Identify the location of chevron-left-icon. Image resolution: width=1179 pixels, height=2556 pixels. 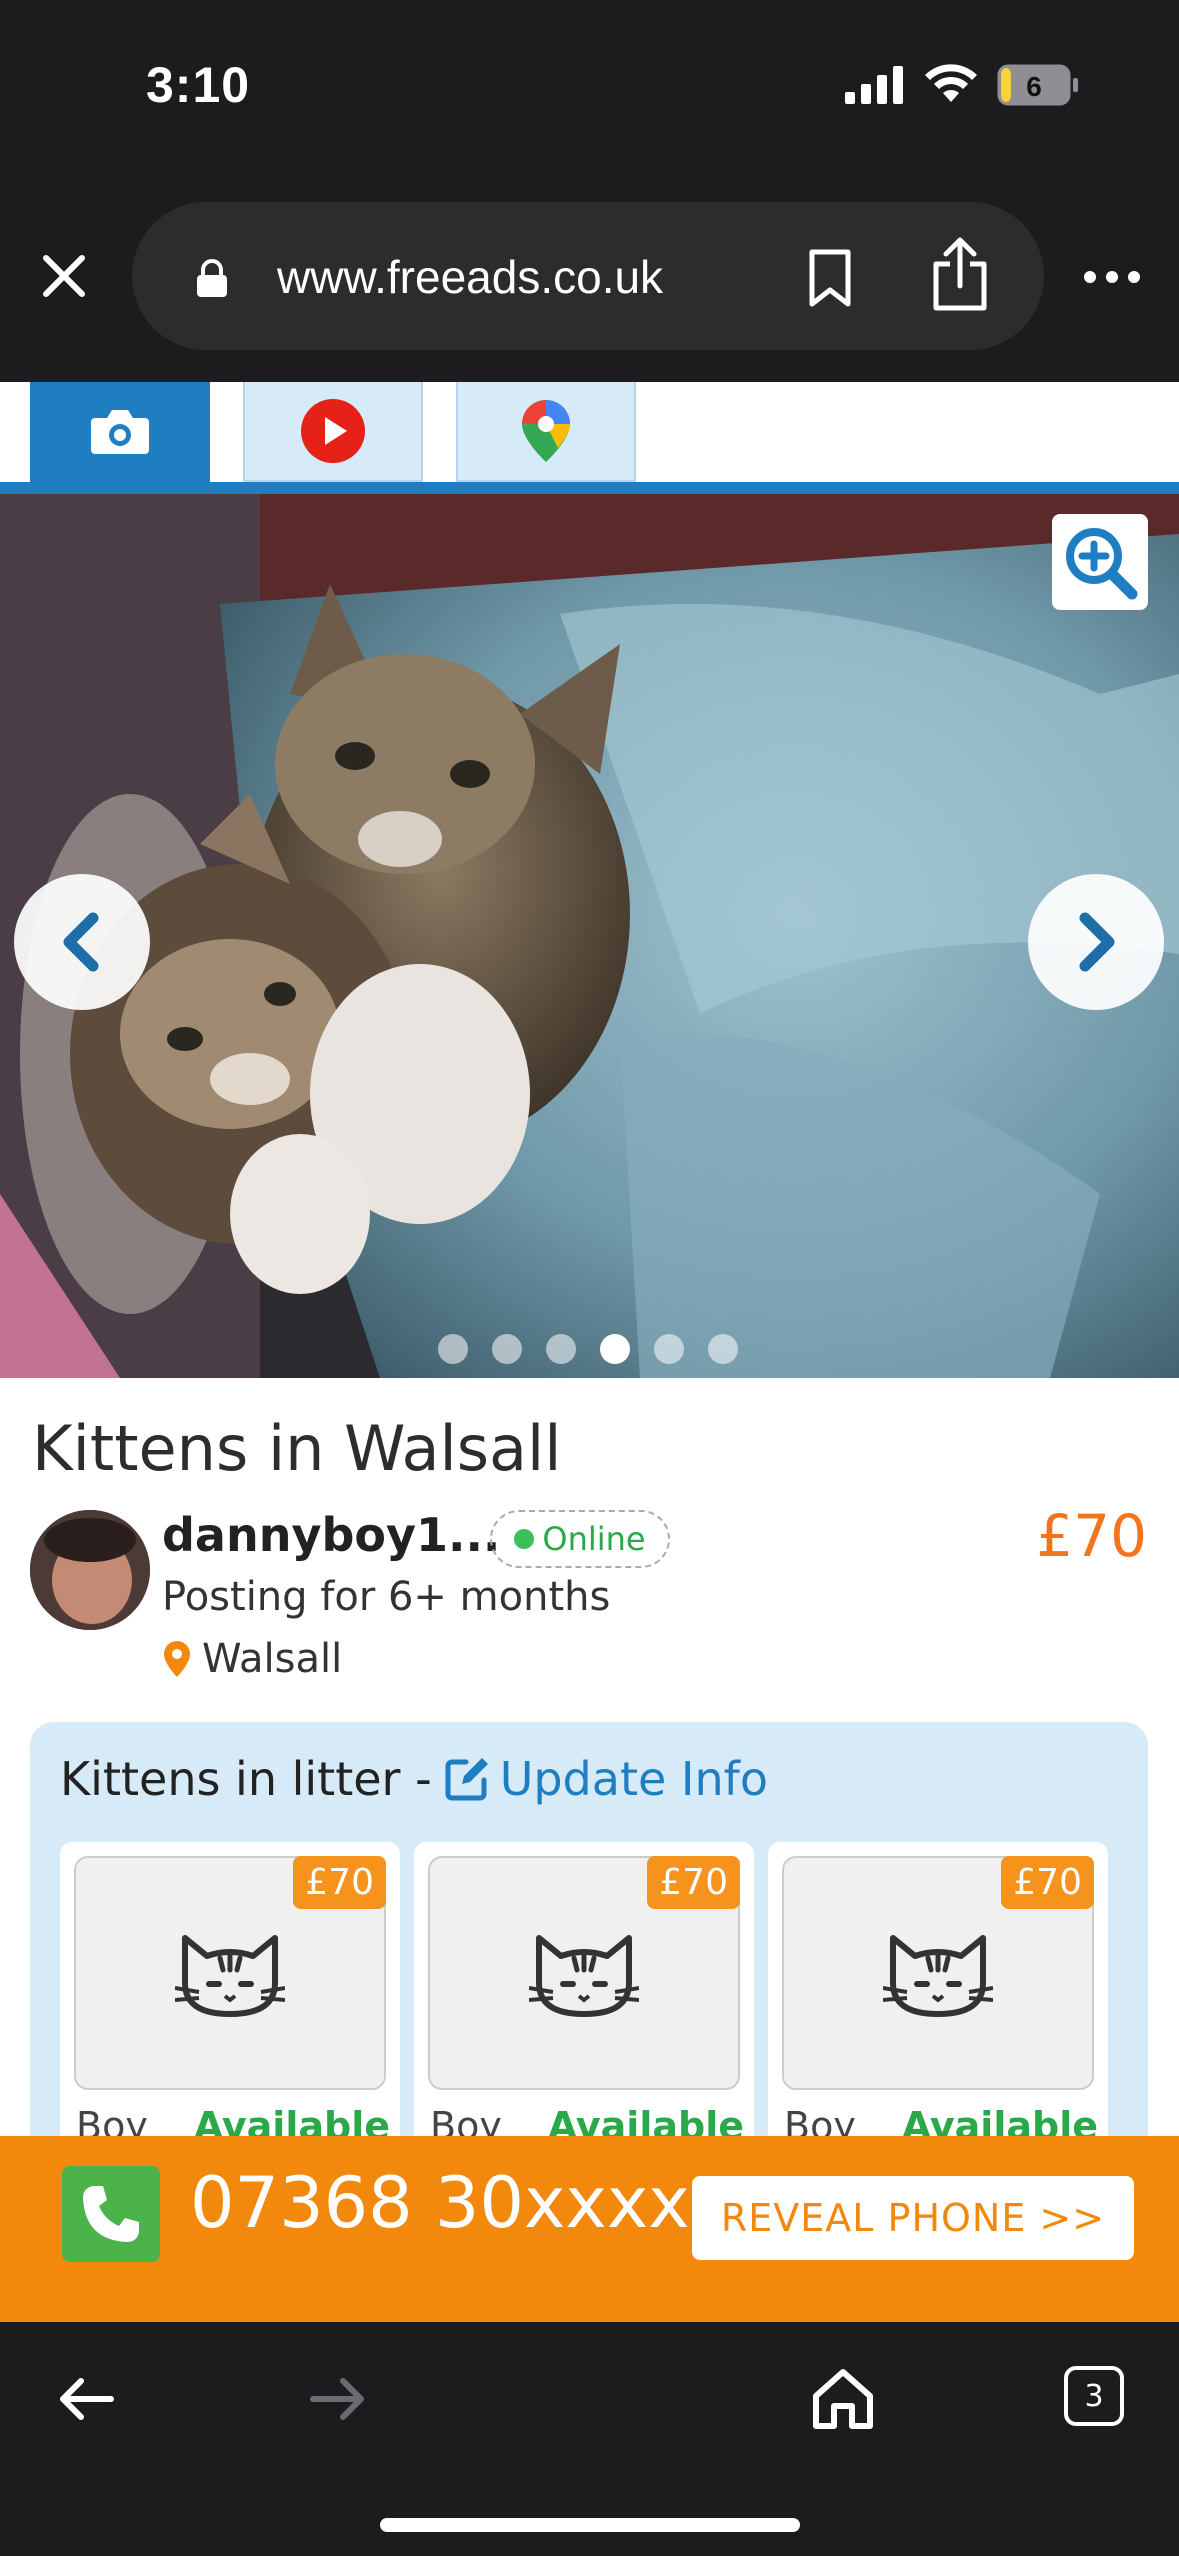
(81, 942).